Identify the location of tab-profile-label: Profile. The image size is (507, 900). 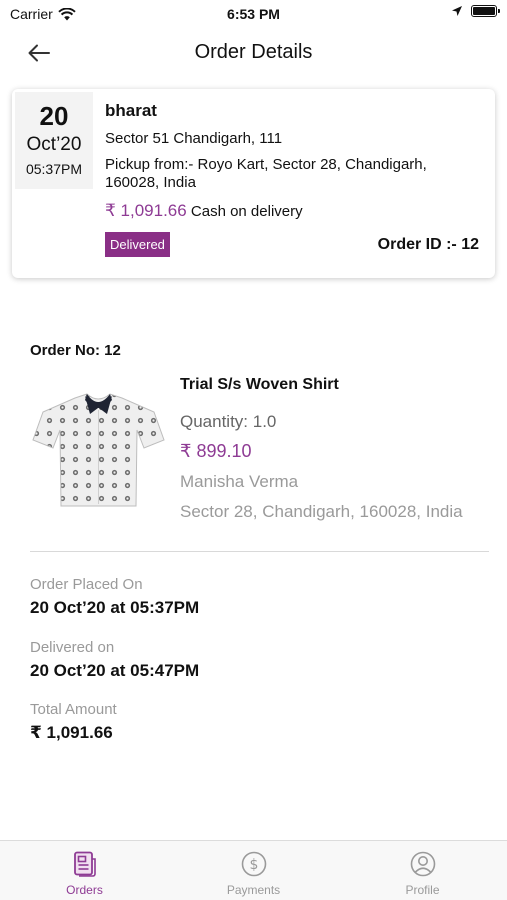
(422, 890).